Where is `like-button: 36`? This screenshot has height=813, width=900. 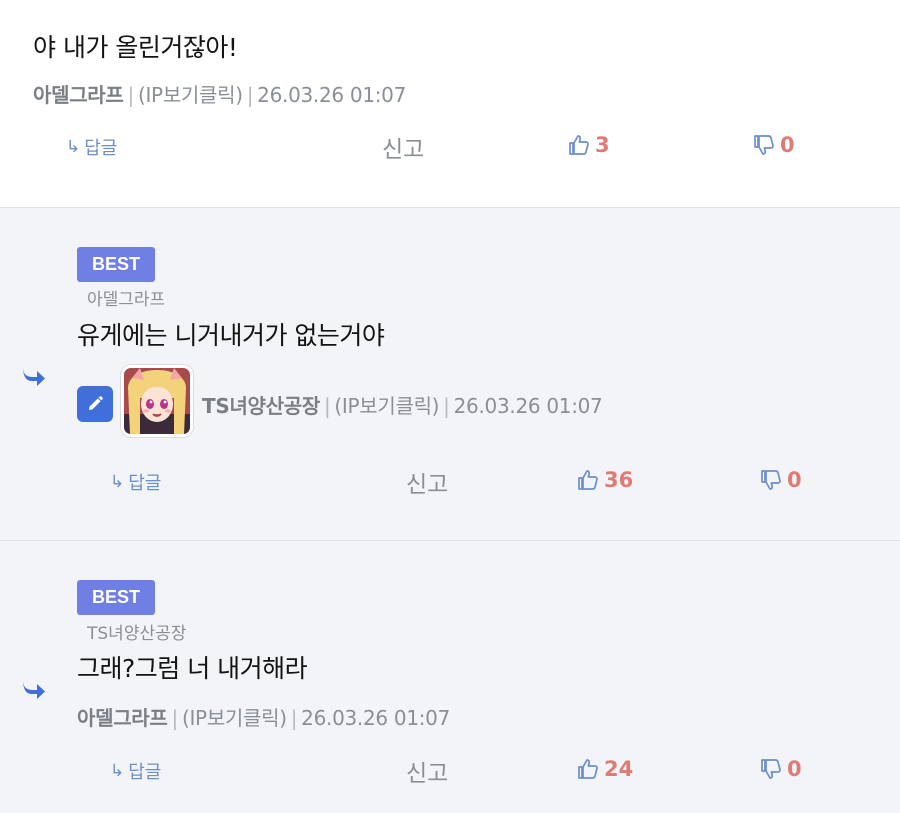
like-button: 36 is located at coordinates (604, 480).